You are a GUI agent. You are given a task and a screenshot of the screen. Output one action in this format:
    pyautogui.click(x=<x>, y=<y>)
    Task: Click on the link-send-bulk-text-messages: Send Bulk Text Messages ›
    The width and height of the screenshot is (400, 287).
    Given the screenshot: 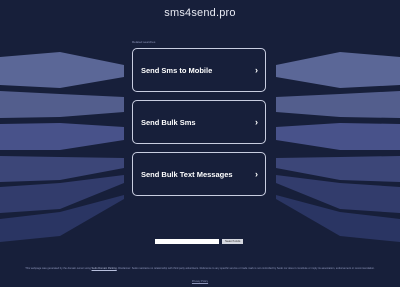 What is the action you would take?
    pyautogui.click(x=199, y=174)
    